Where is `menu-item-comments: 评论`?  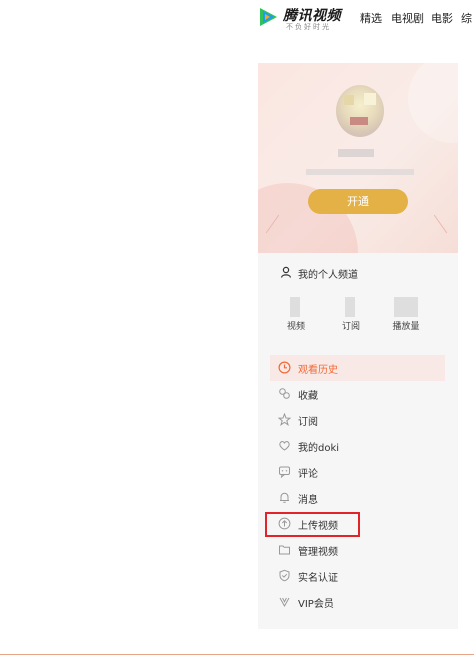
menu-item-comments: 评论 is located at coordinates (357, 472).